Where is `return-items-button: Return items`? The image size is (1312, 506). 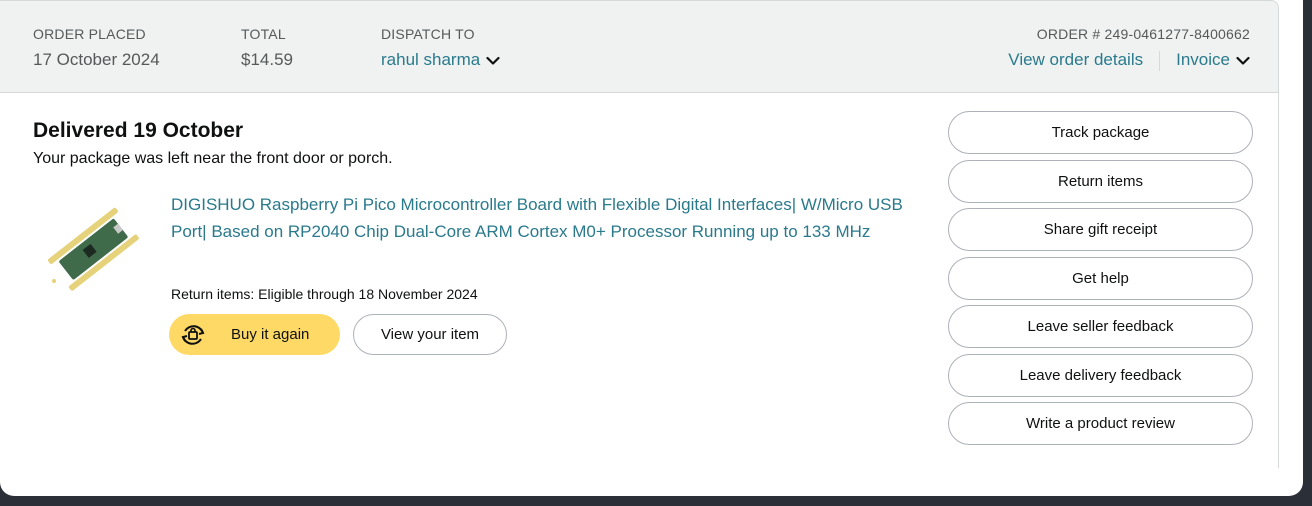
return-items-button: Return items is located at coordinates (1100, 181).